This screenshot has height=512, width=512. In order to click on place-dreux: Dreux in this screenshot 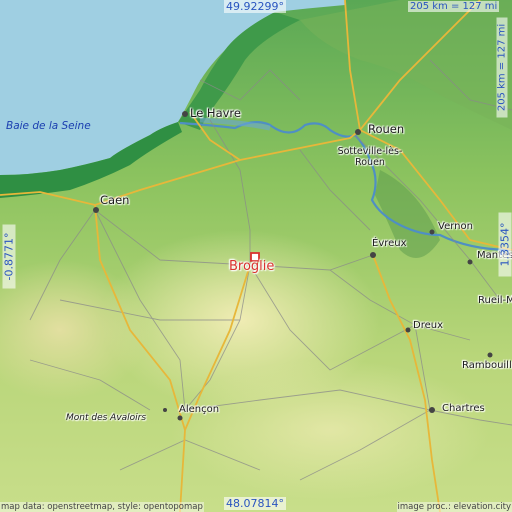, I will do `click(428, 325)`.